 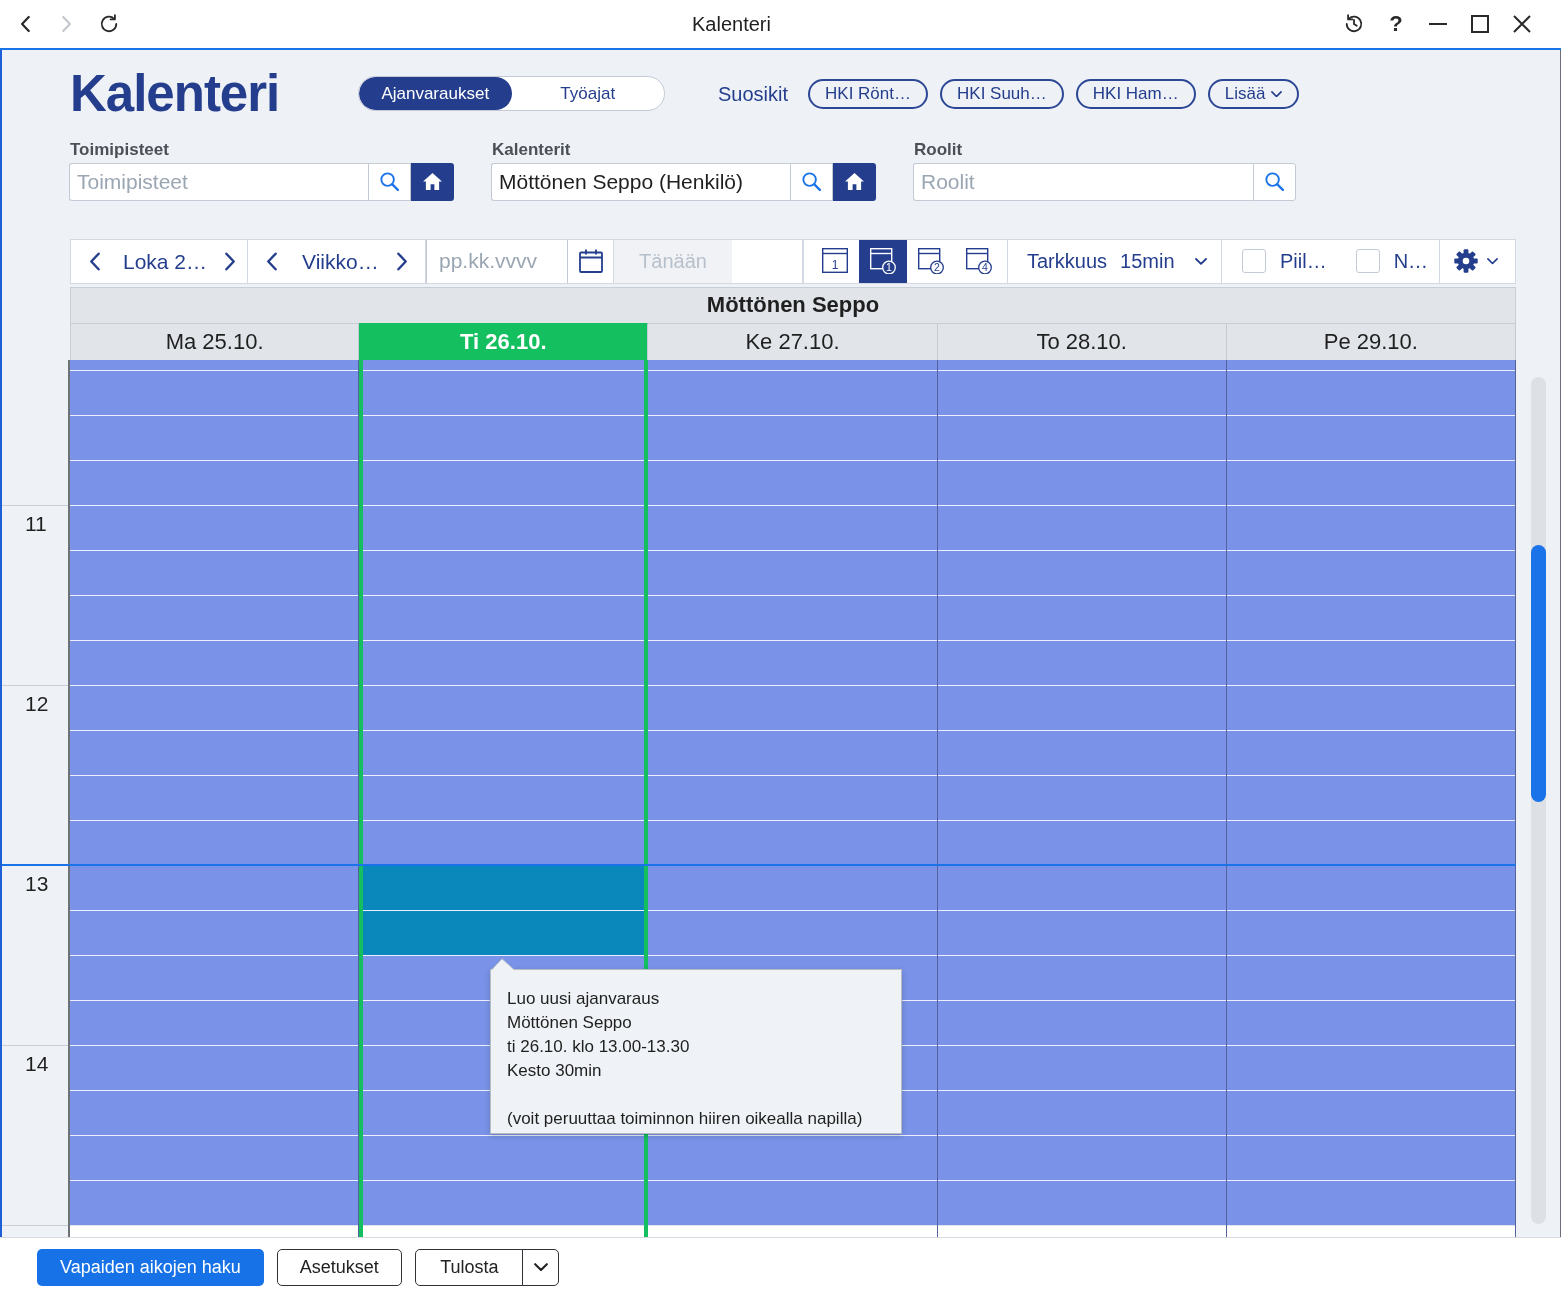 What do you see at coordinates (598, 1046) in the screenshot?
I see `tooltip-text: ti 26.10. klo 13.00-13.30` at bounding box center [598, 1046].